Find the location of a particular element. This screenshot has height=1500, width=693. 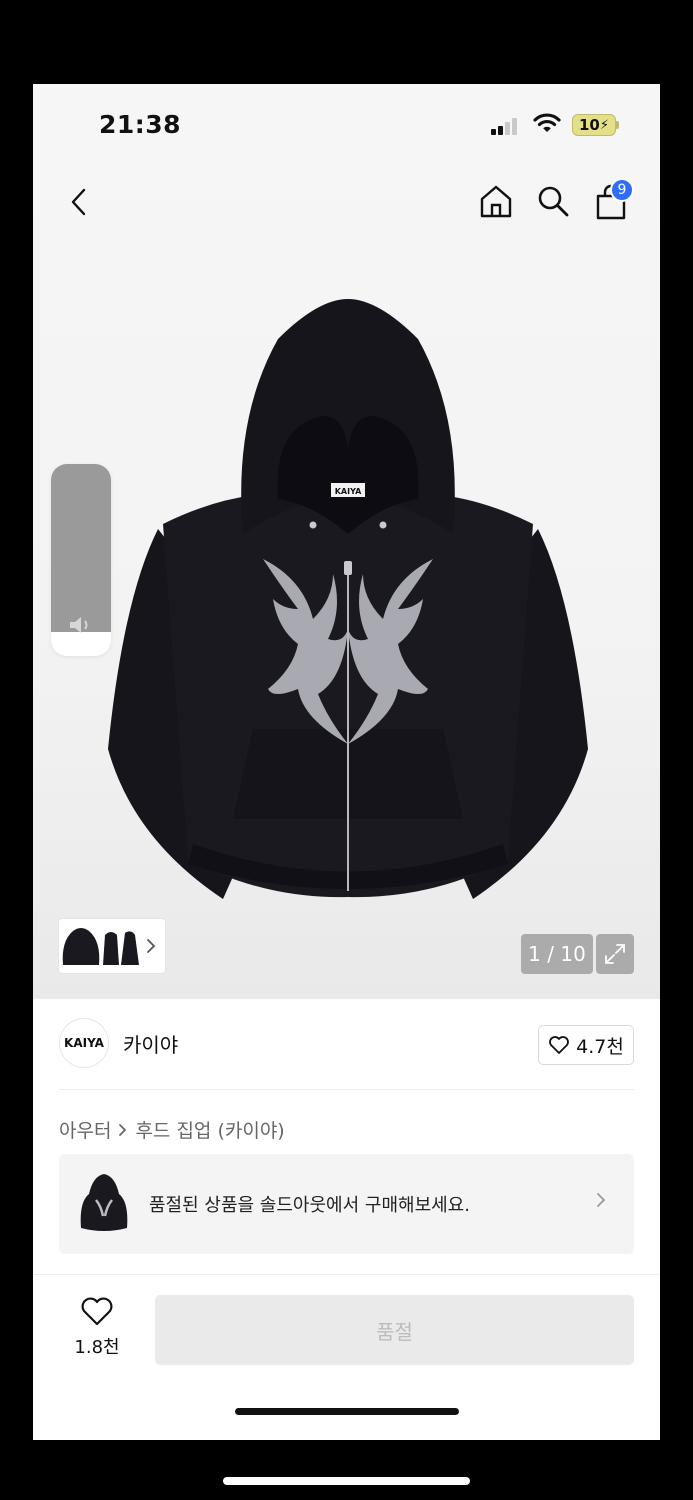

battery-tip is located at coordinates (617, 125).